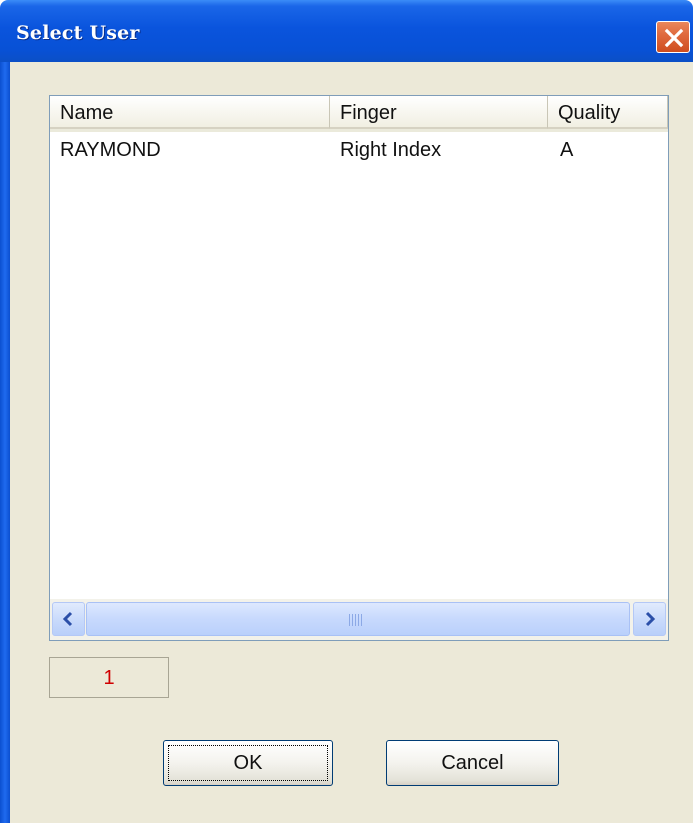 The height and width of the screenshot is (823, 693). I want to click on list-header: Name Finger Quality, so click(359, 114).